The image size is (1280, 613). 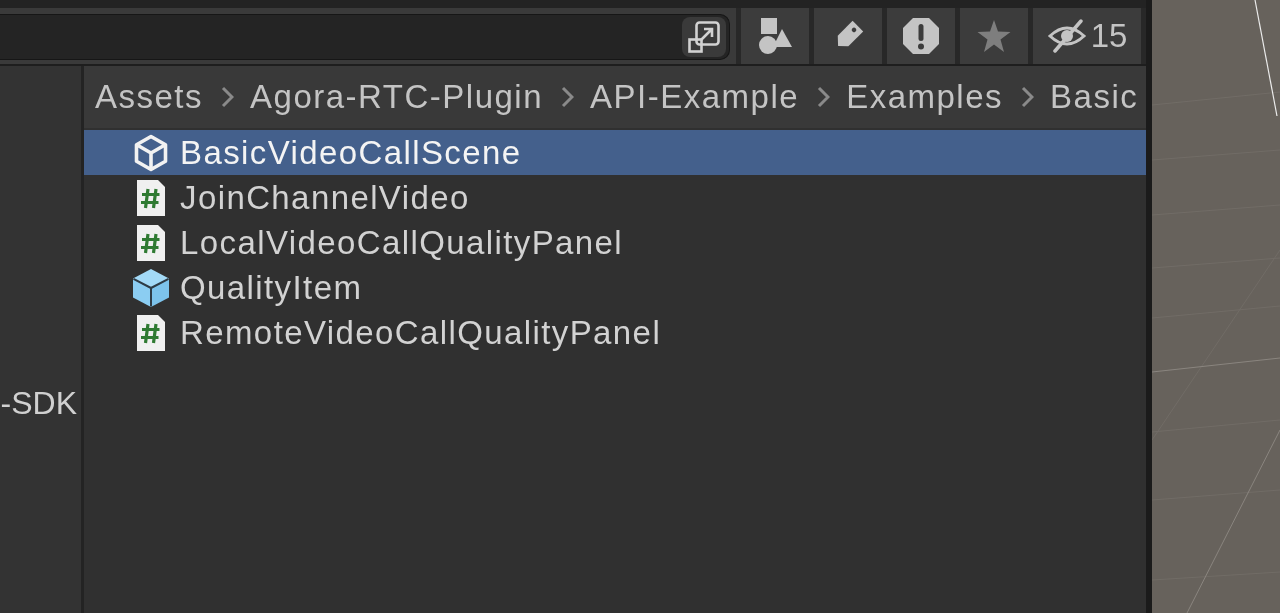 What do you see at coordinates (615, 332) in the screenshot?
I see `asset-list-item: RemoteVideoCallQualityPanel` at bounding box center [615, 332].